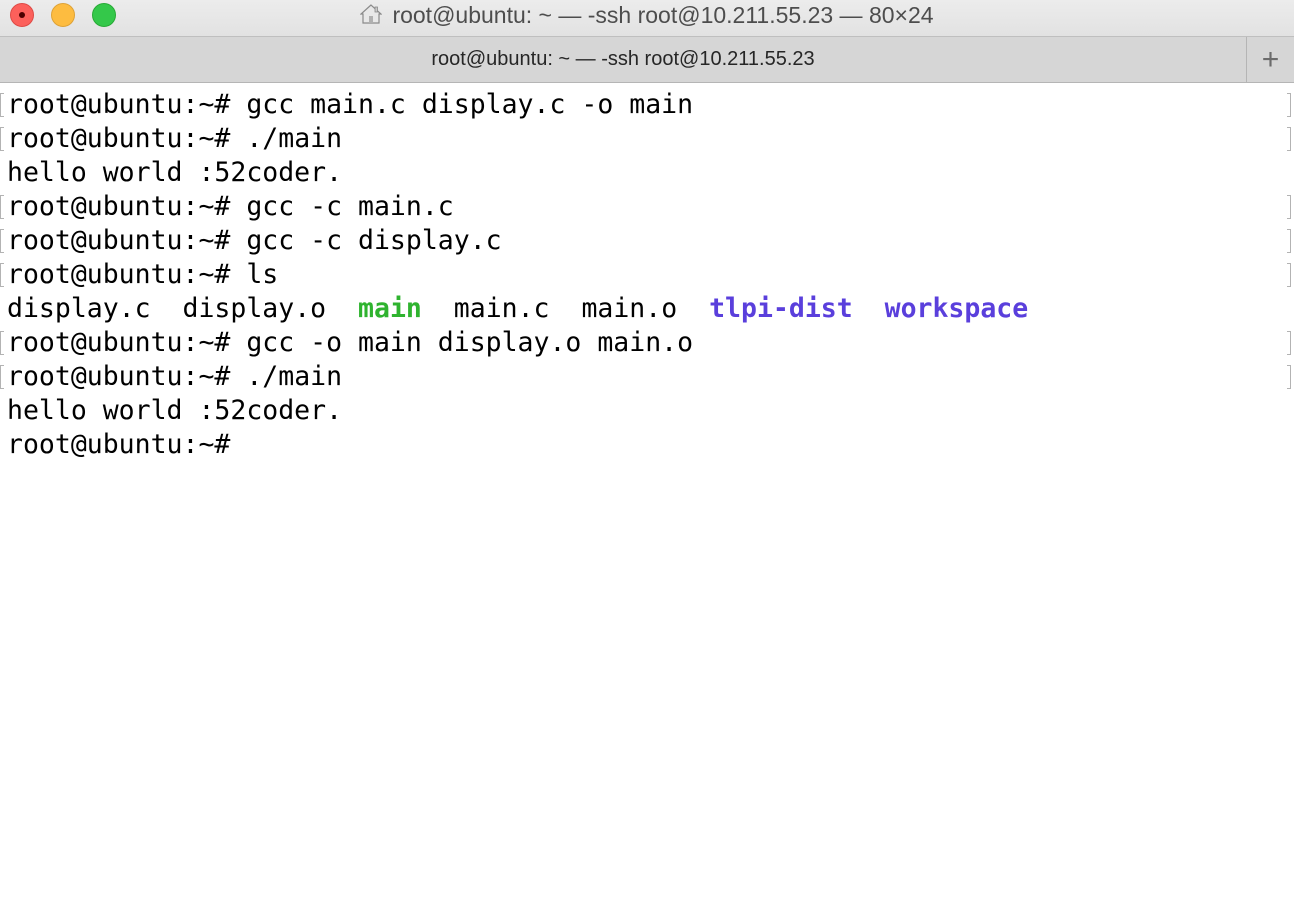  What do you see at coordinates (371, 16) in the screenshot?
I see `home-icon` at bounding box center [371, 16].